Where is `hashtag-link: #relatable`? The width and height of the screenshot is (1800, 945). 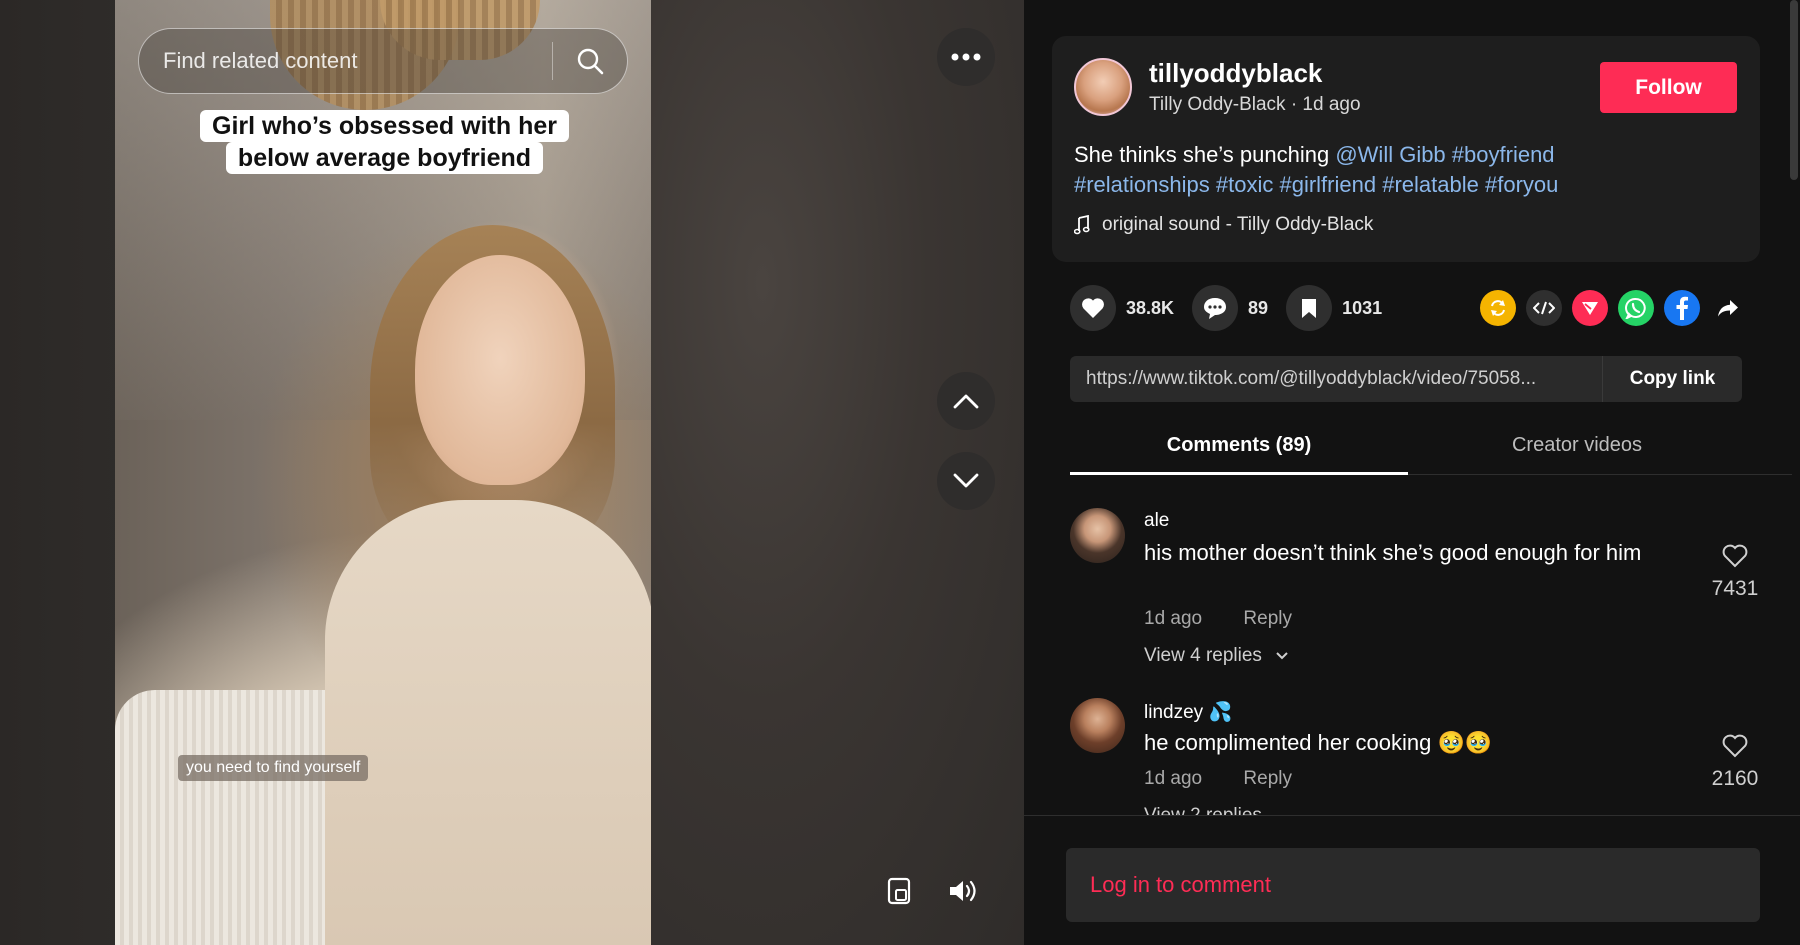 hashtag-link: #relatable is located at coordinates (1430, 184).